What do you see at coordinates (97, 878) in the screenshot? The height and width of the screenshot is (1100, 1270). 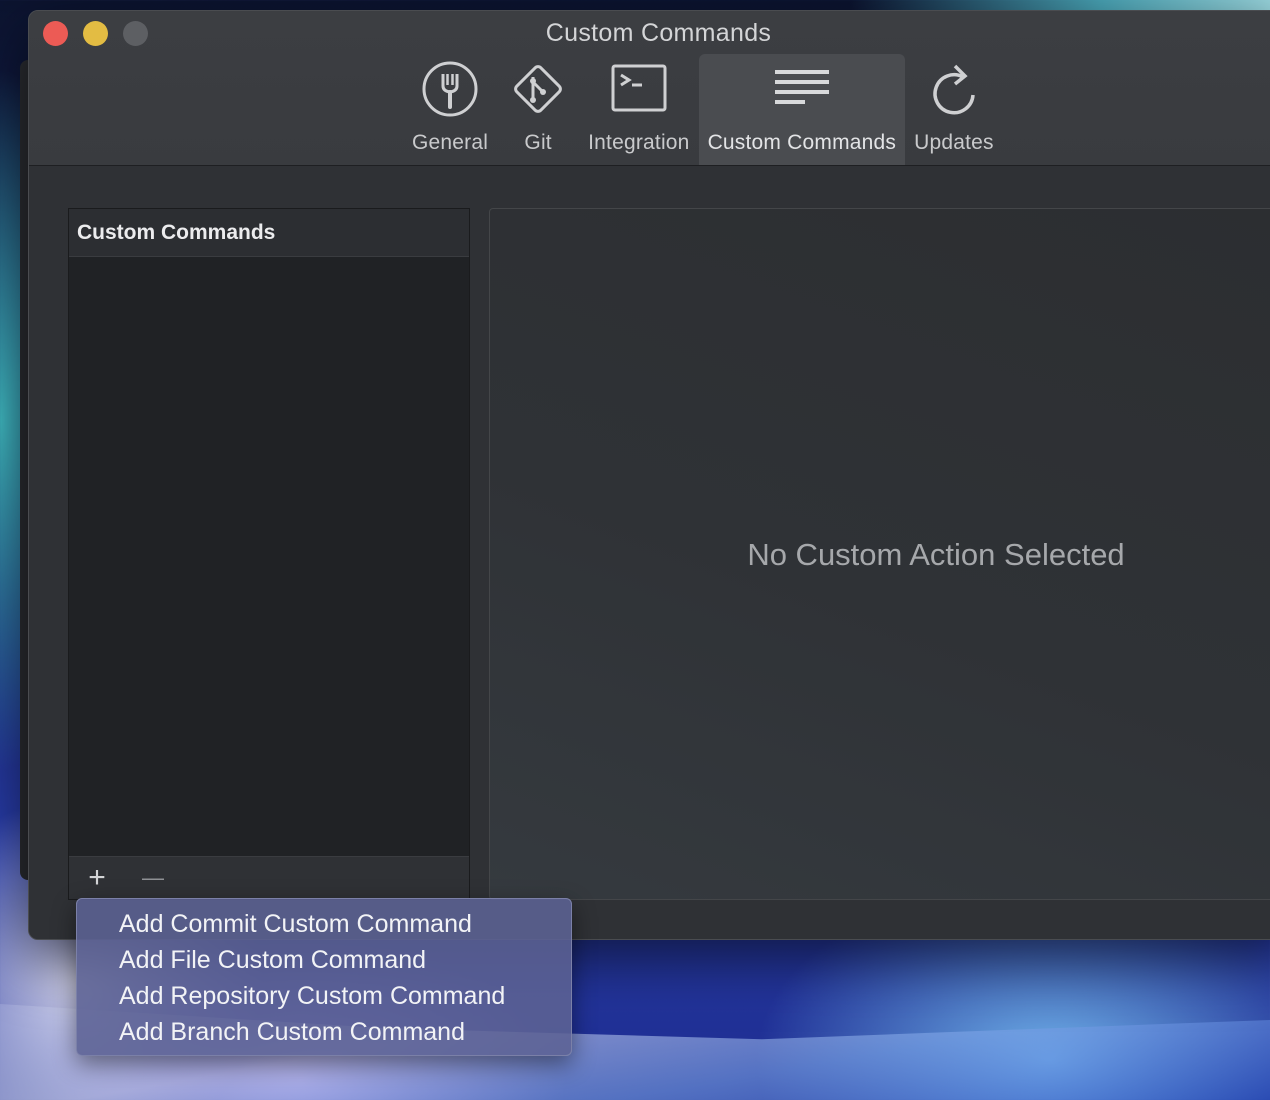 I see `add-command-button: +` at bounding box center [97, 878].